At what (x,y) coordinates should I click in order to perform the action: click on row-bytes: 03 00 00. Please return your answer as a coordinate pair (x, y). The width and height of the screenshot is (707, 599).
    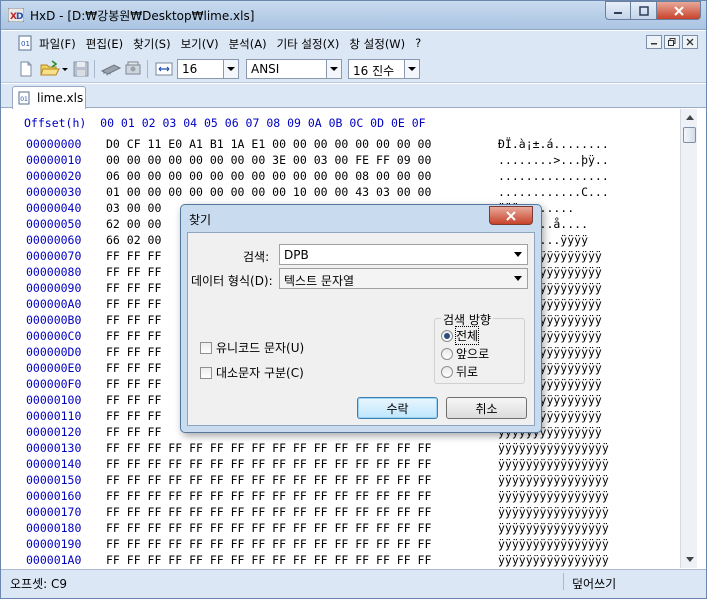
    Looking at the image, I should click on (133, 208).